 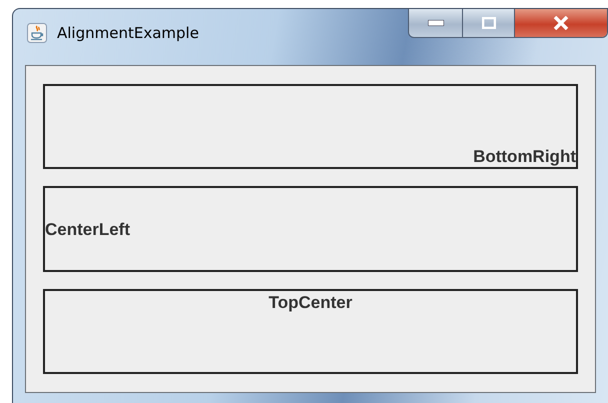 I want to click on minimize-button, so click(x=436, y=23).